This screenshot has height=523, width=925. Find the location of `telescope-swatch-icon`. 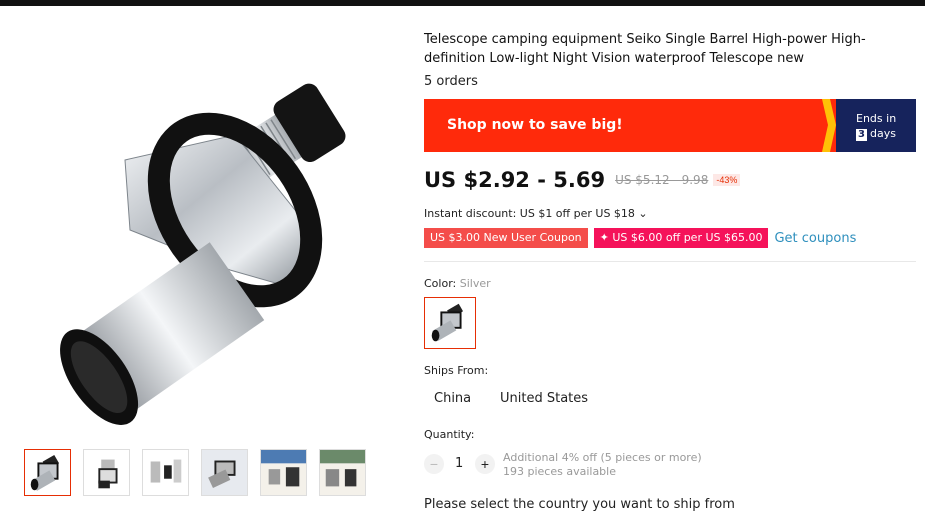

telescope-swatch-icon is located at coordinates (447, 322).